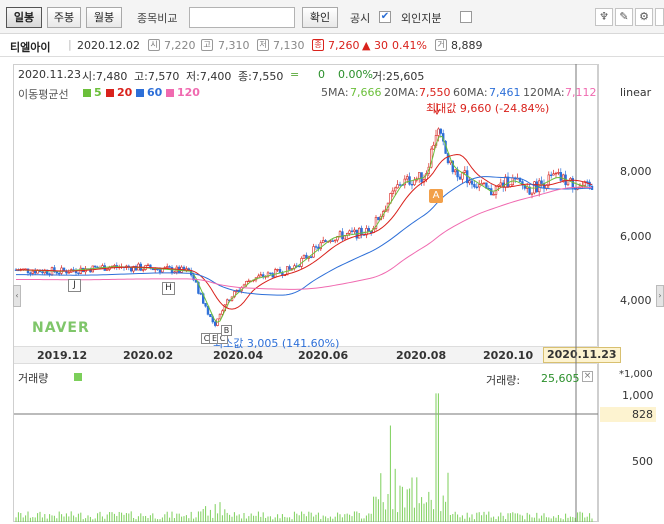 Image resolution: width=664 pixels, height=524 pixels. I want to click on event-badge-a: A, so click(436, 196).